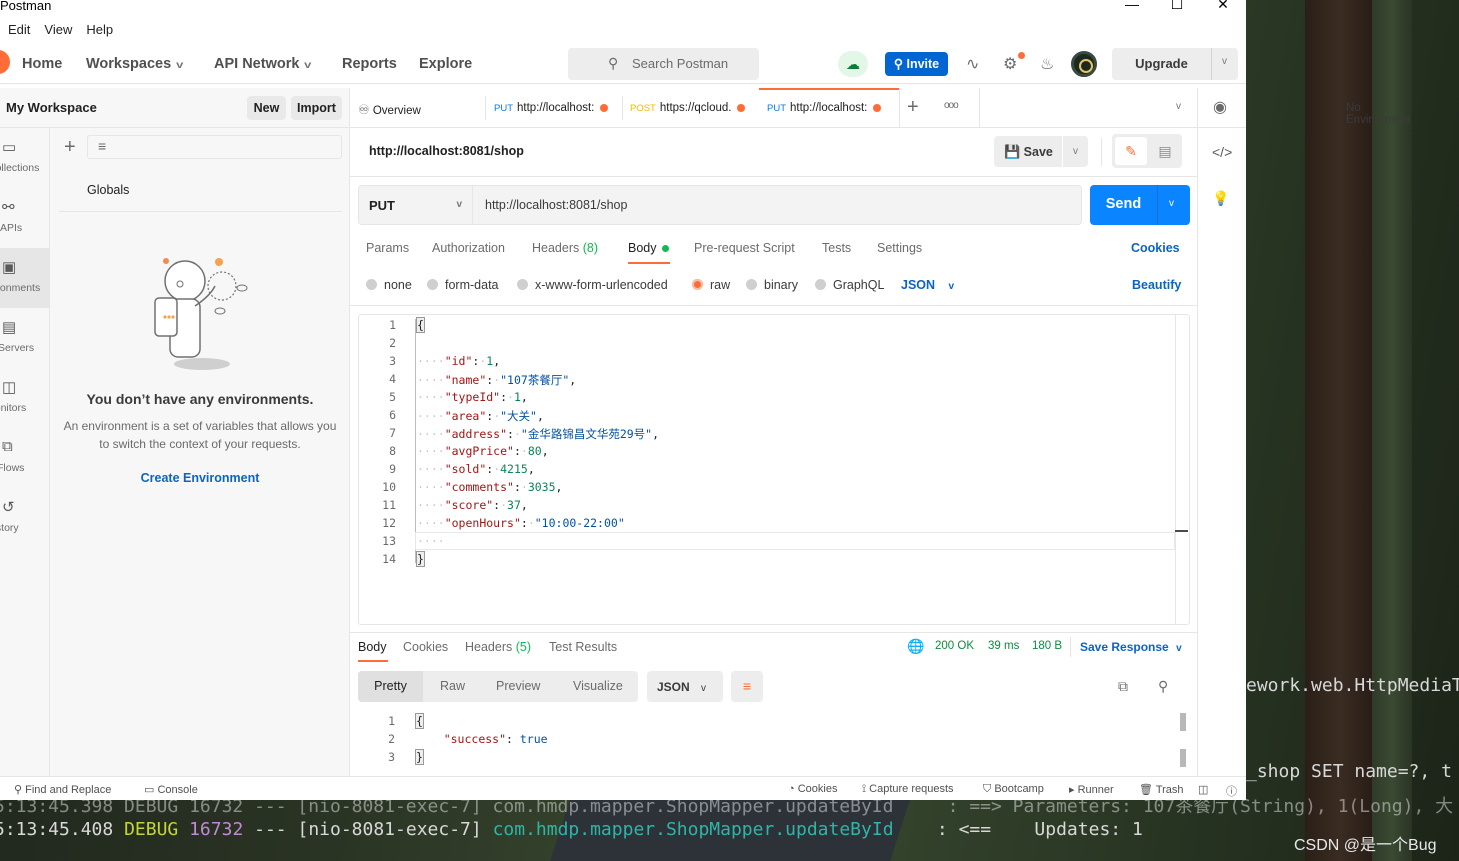 Image resolution: width=1459 pixels, height=861 pixels. What do you see at coordinates (1165, 151) in the screenshot?
I see `documentation-icon: ▤` at bounding box center [1165, 151].